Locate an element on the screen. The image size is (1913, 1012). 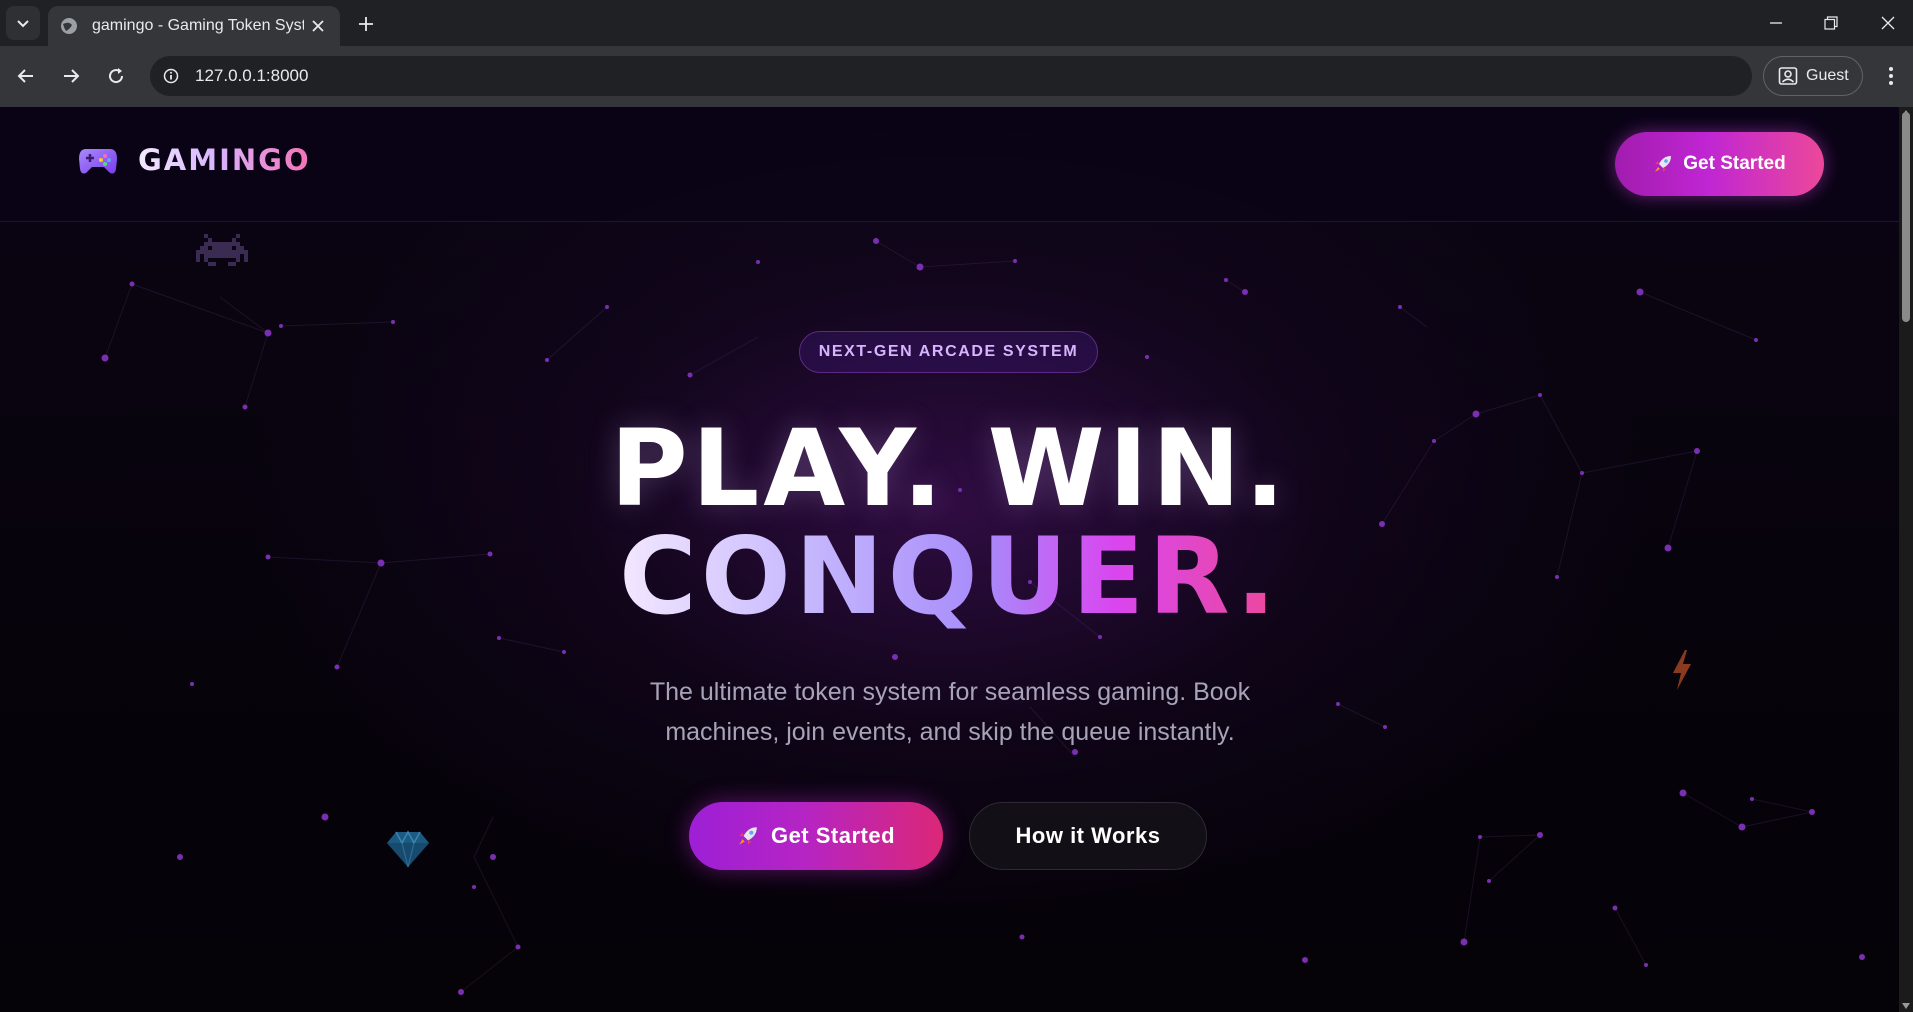
profile-icon is located at coordinates (1788, 76).